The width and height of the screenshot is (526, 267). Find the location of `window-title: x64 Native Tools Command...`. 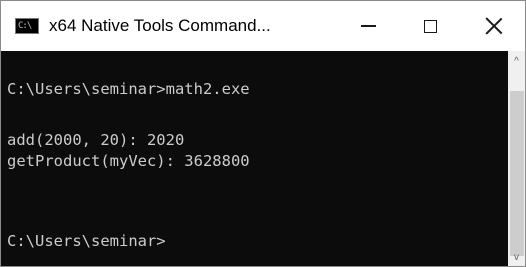

window-title: x64 Native Tools Command... is located at coordinates (160, 25).